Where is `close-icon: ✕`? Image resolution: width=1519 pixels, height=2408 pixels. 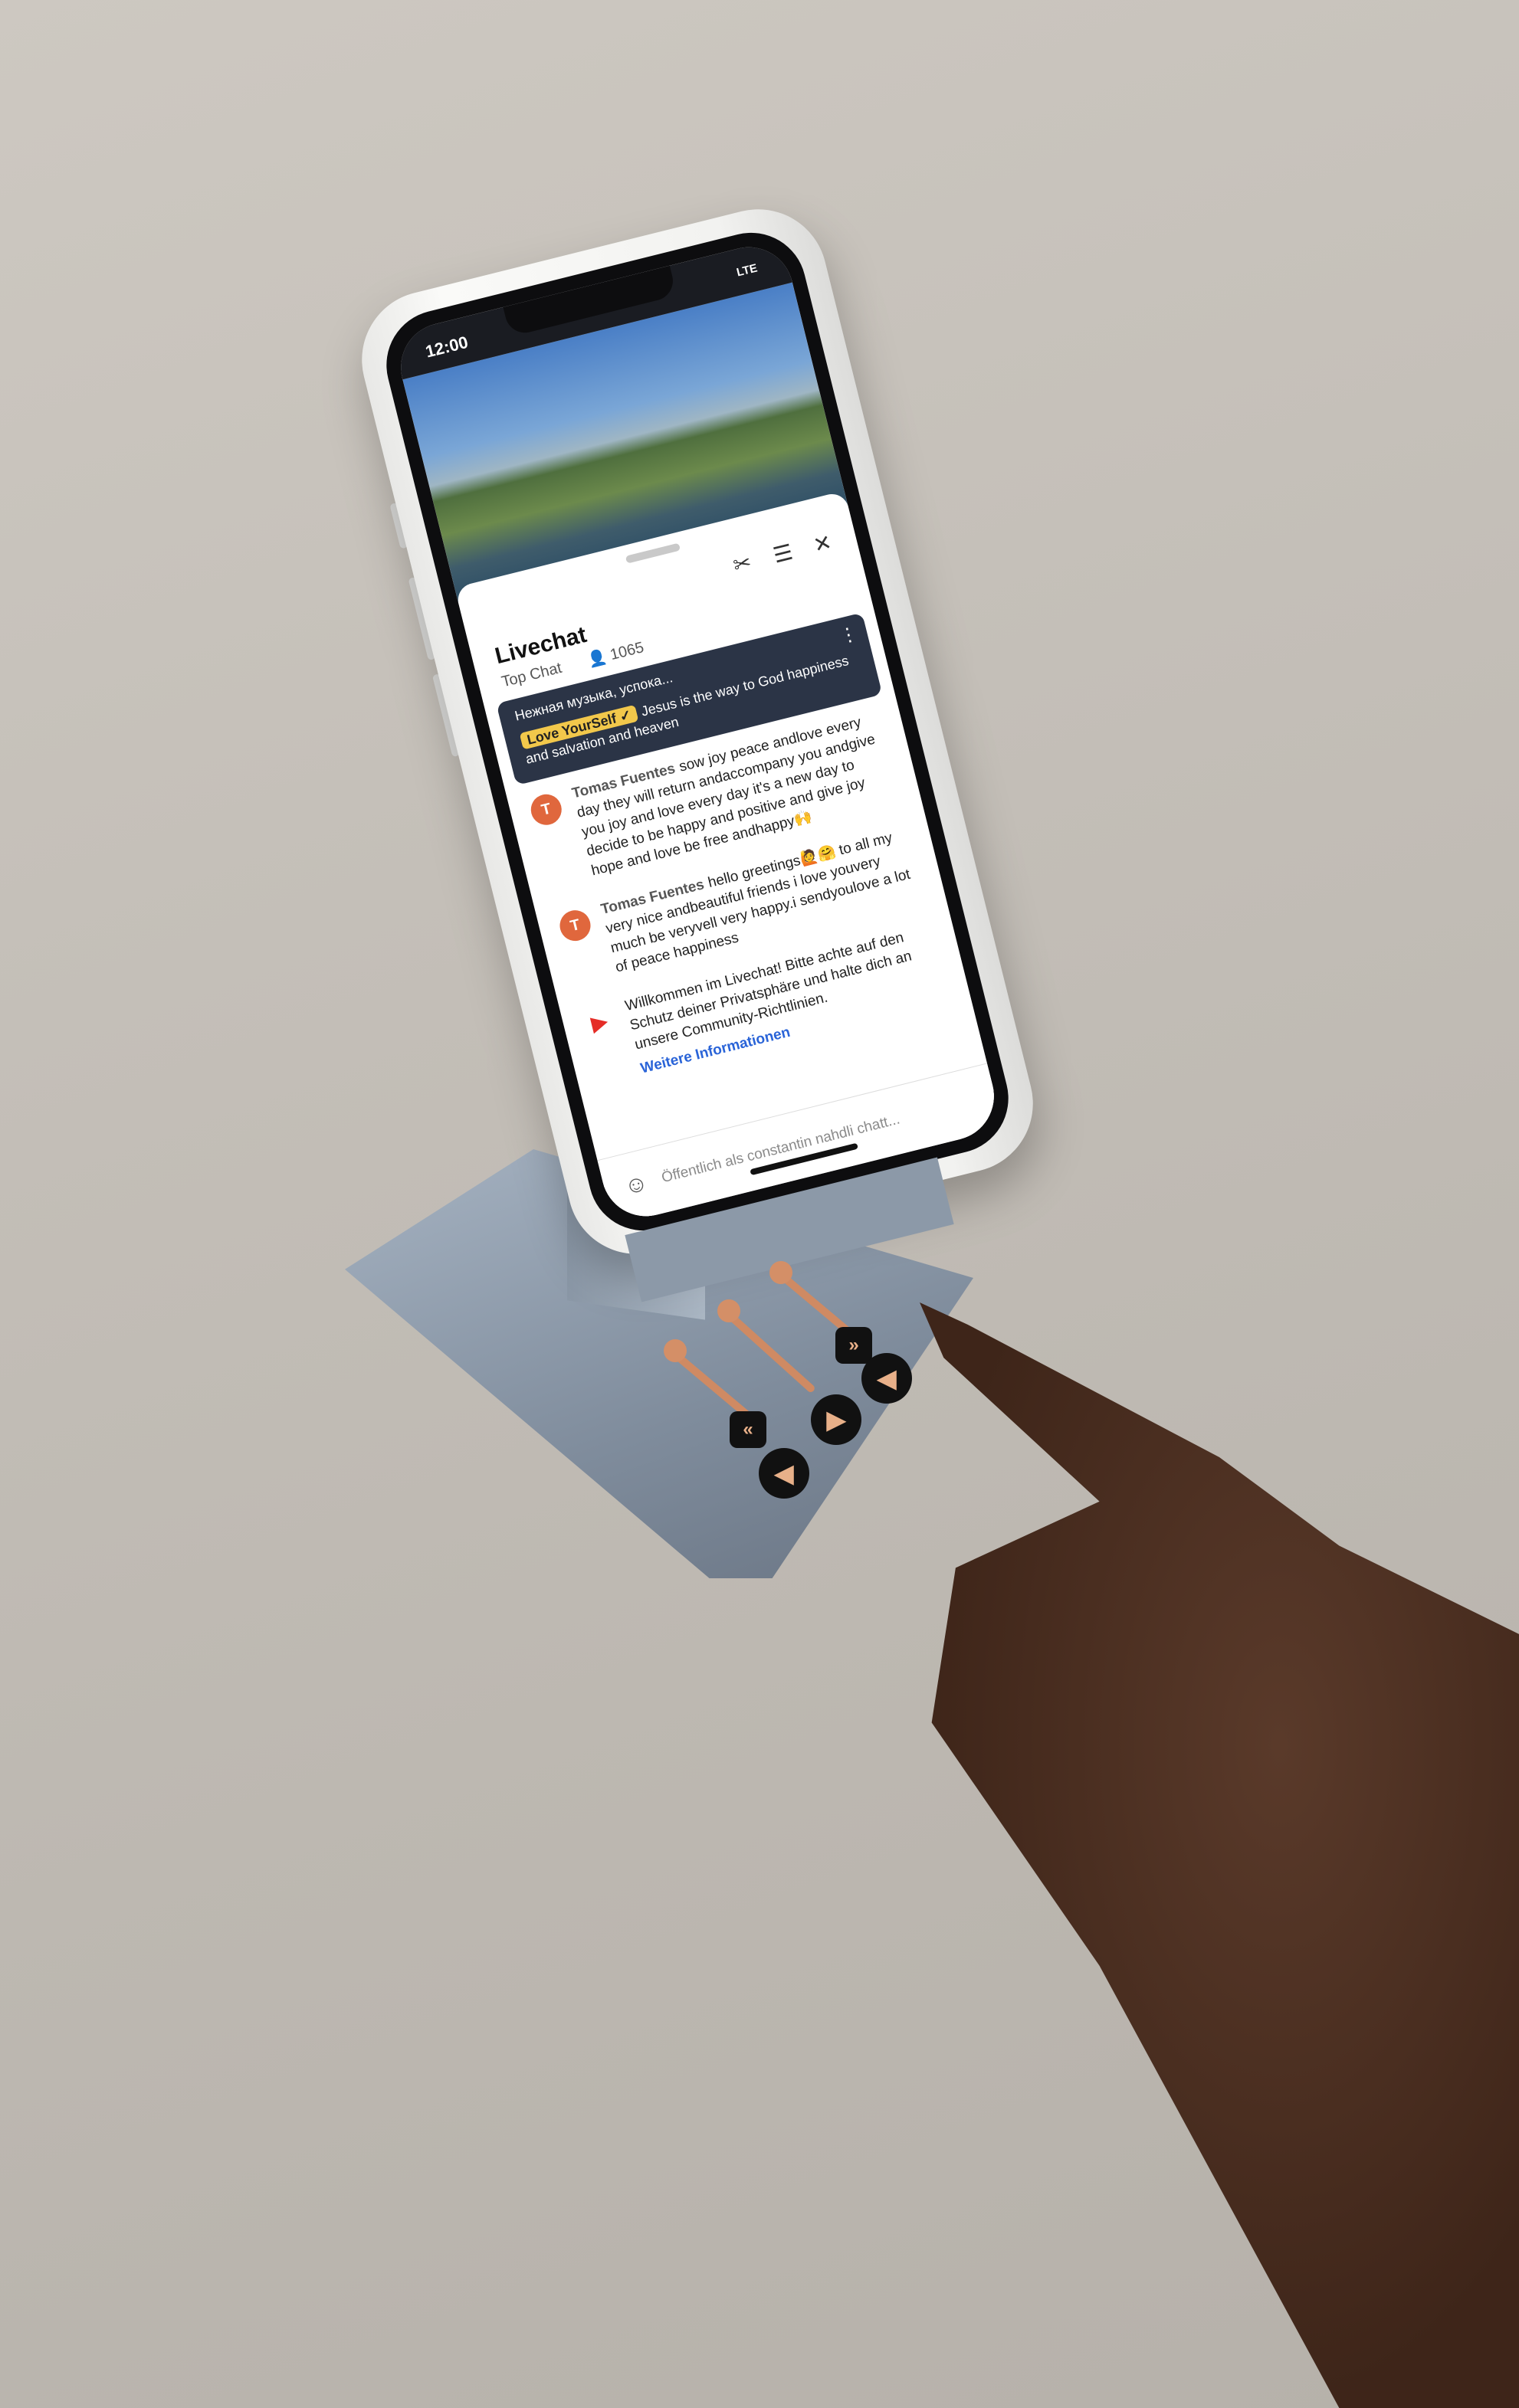 close-icon: ✕ is located at coordinates (823, 544).